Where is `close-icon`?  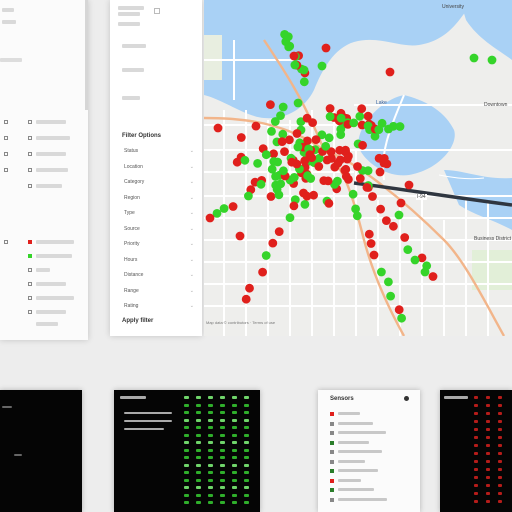 close-icon is located at coordinates (157, 11).